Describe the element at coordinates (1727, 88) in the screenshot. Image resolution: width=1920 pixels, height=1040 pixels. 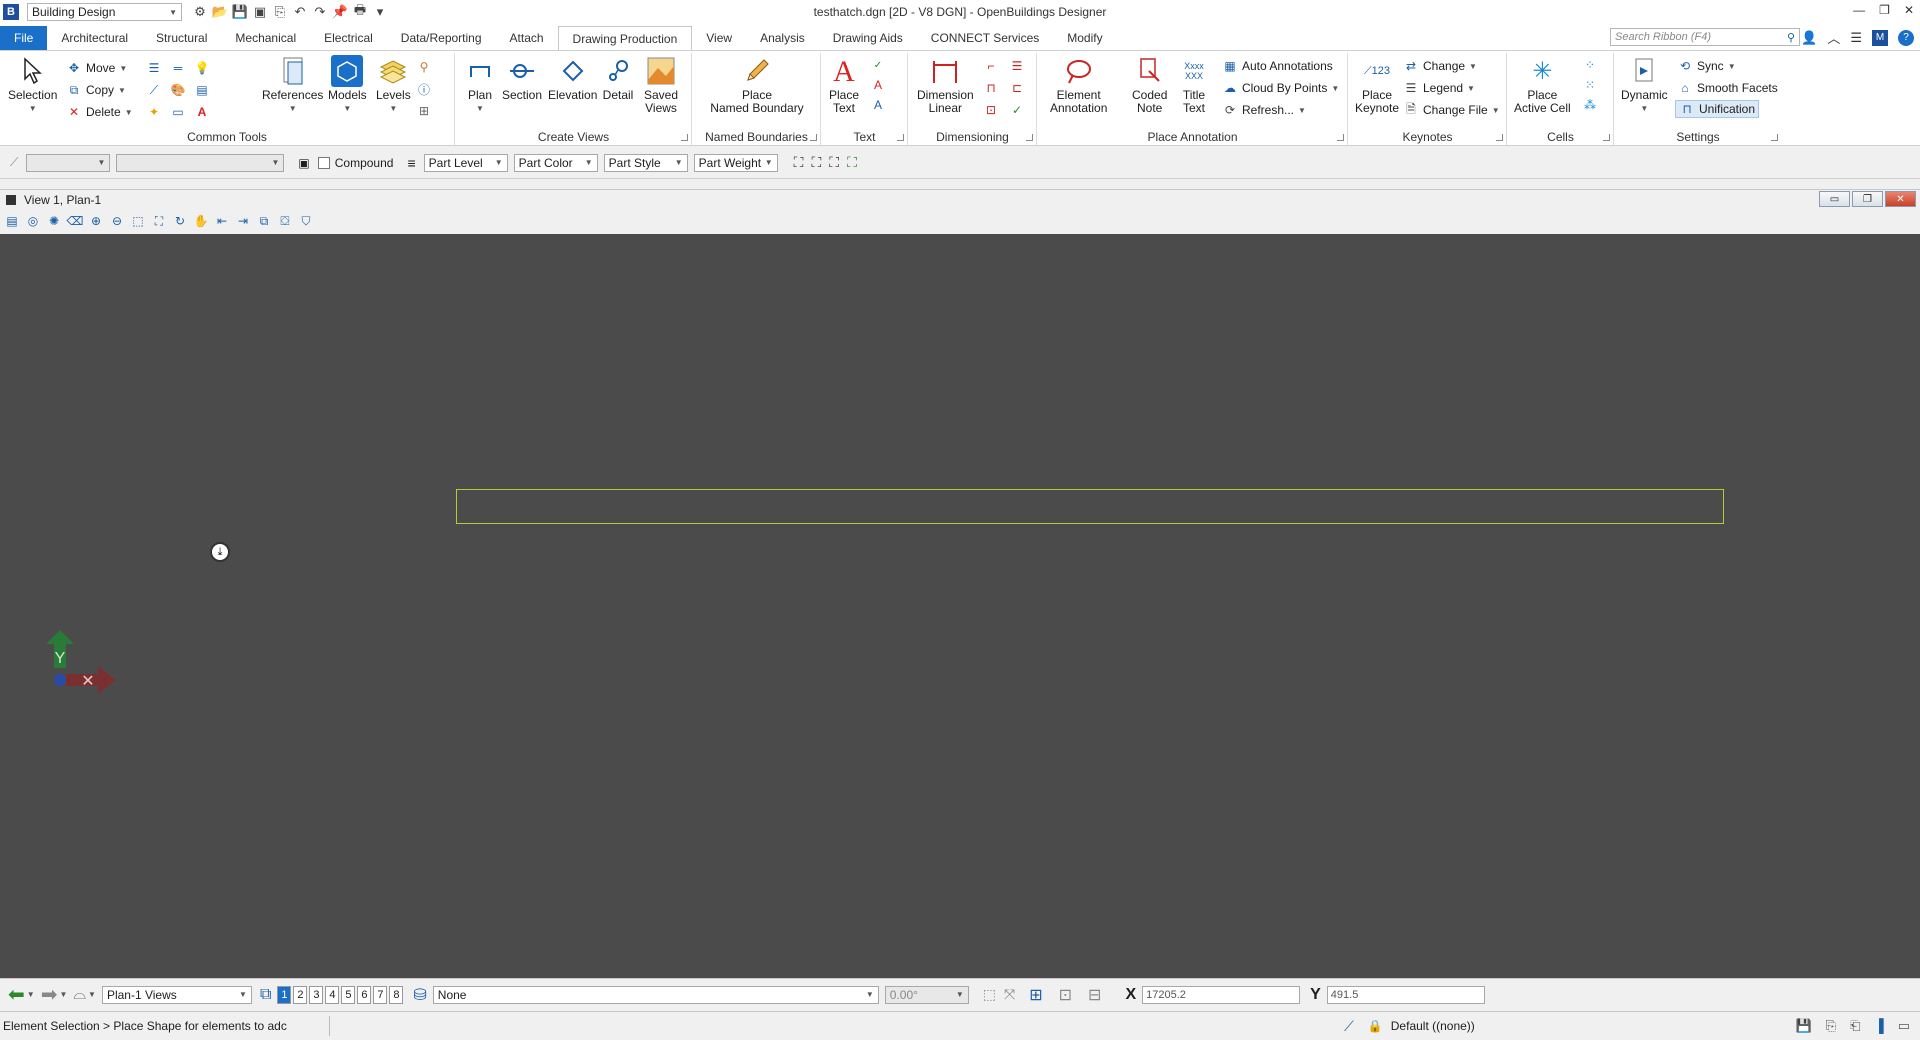
I see `smooth-facets-button: ⌂ Smooth Facets` at that location.